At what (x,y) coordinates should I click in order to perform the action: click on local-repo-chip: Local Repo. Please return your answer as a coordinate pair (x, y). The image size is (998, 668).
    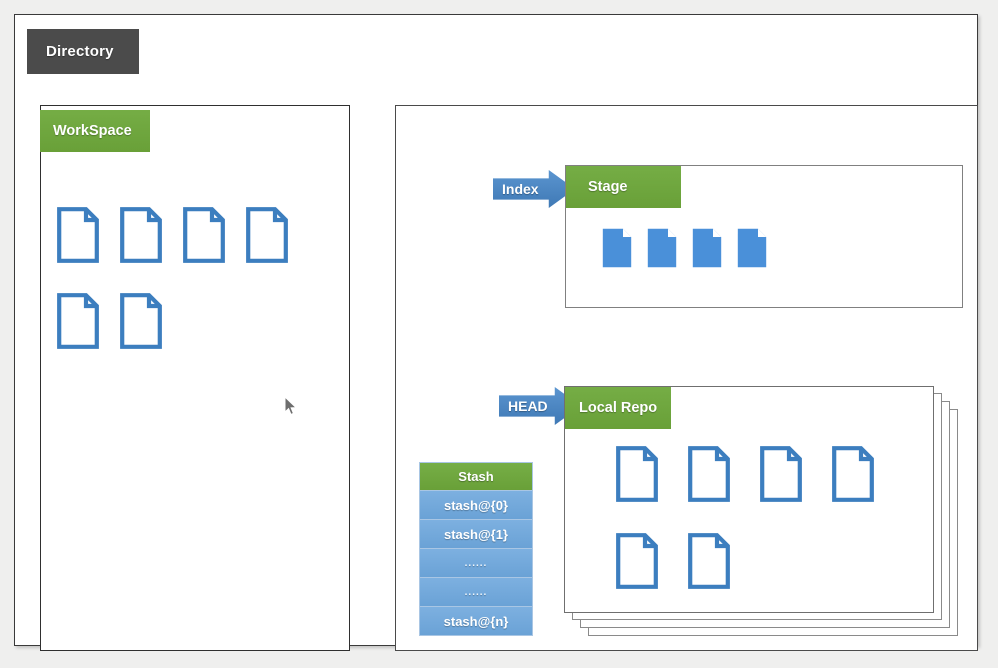
    Looking at the image, I should click on (618, 408).